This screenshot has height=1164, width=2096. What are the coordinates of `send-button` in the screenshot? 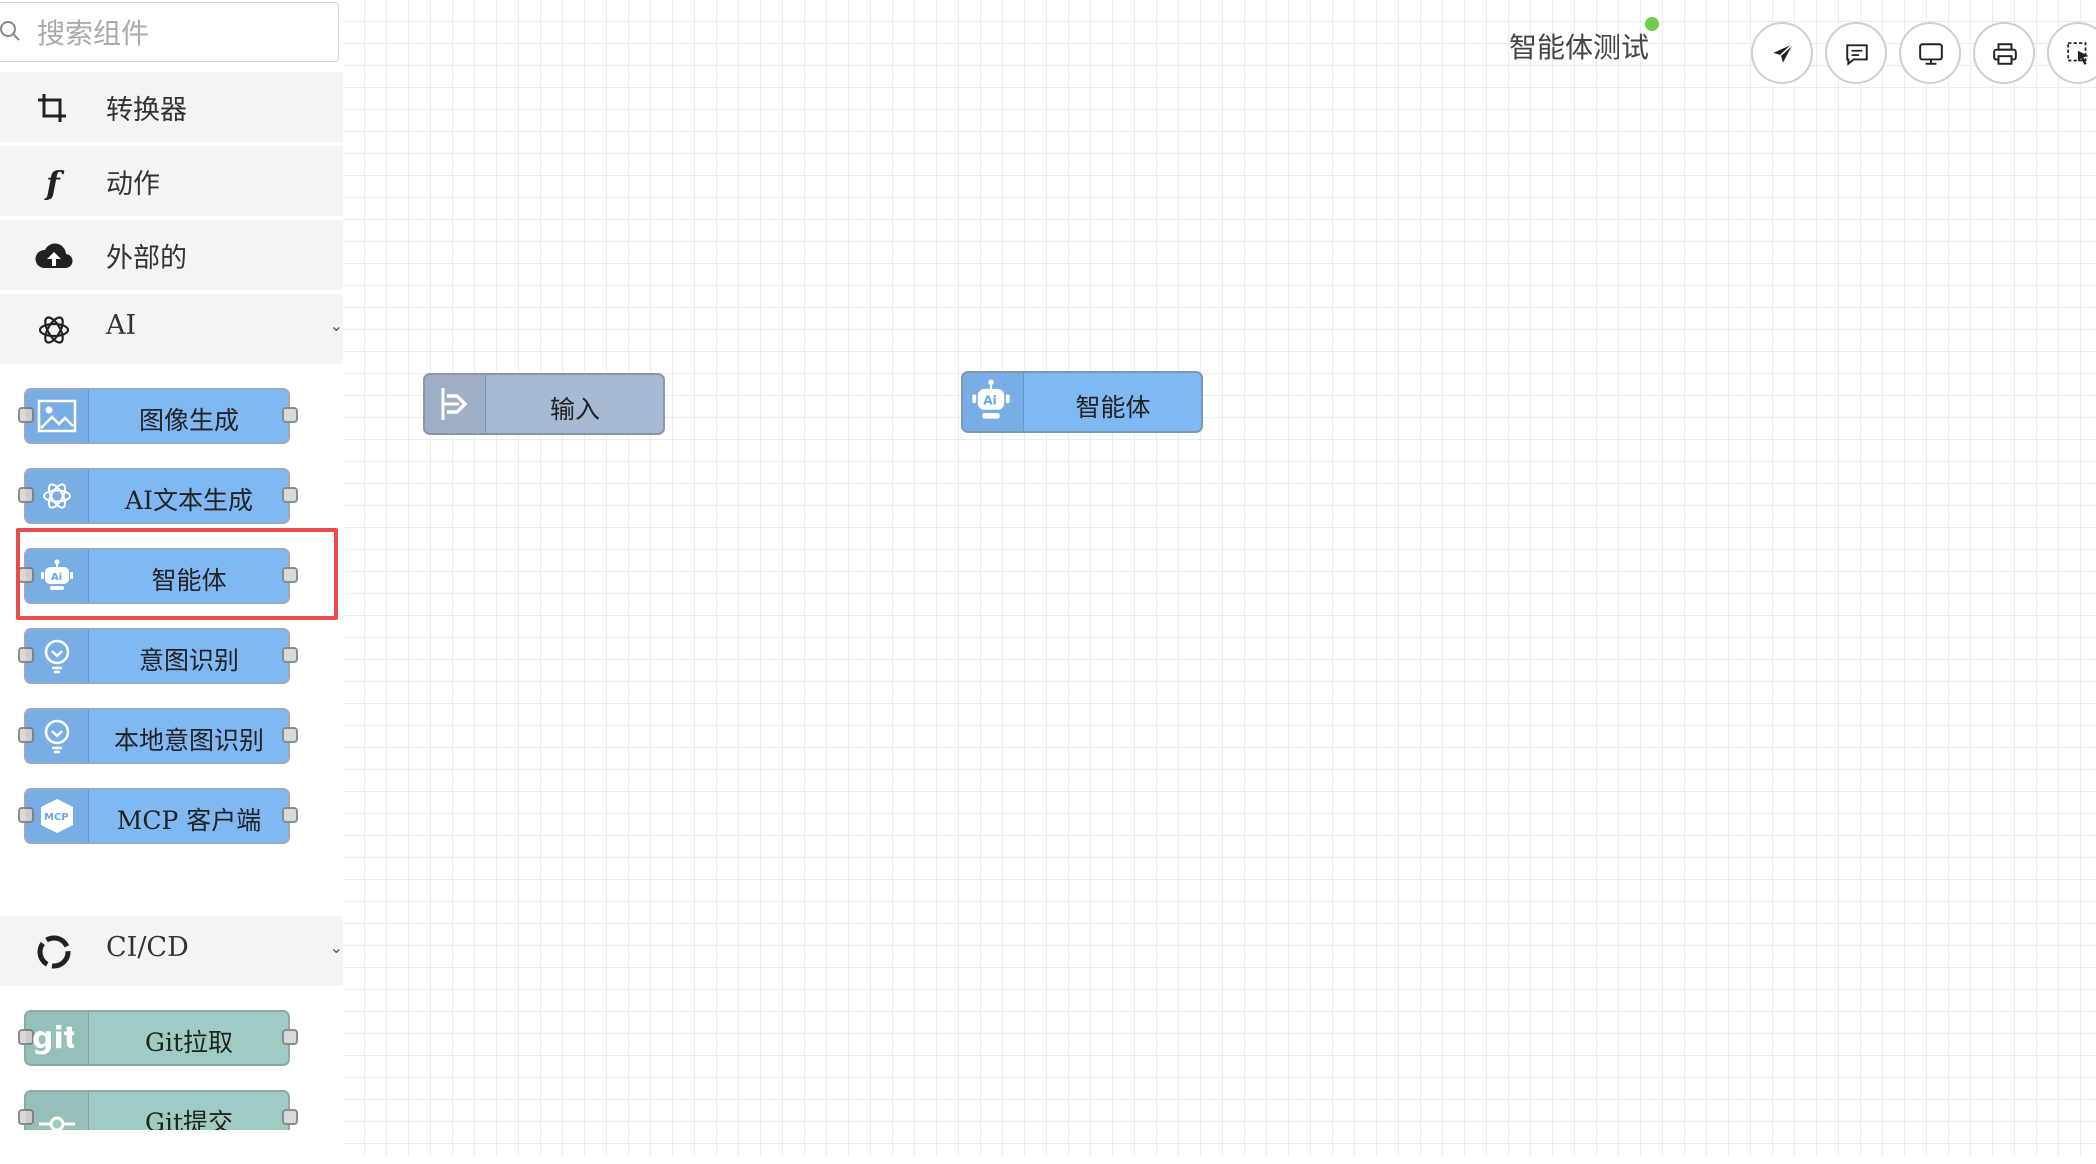 It's located at (1782, 53).